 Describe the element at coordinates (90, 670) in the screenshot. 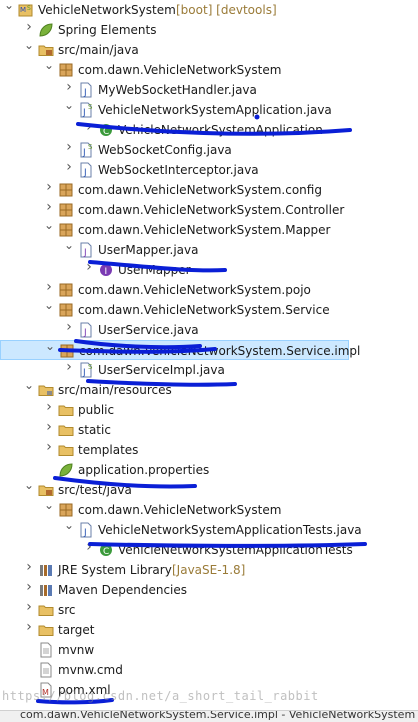

I see `tree-item-label: mvnw.cmd` at that location.